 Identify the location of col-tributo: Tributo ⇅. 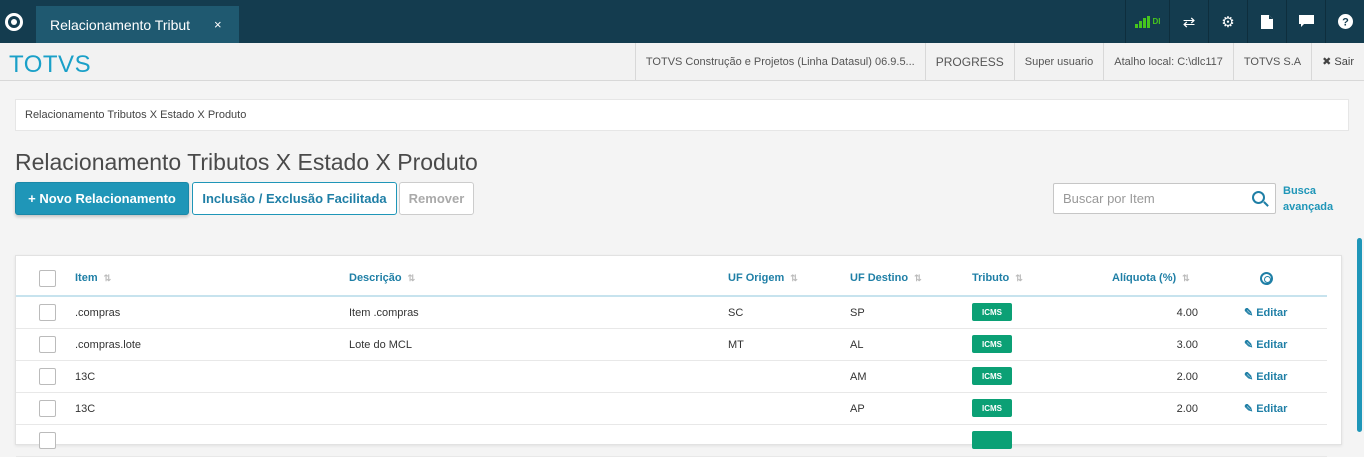
(997, 278).